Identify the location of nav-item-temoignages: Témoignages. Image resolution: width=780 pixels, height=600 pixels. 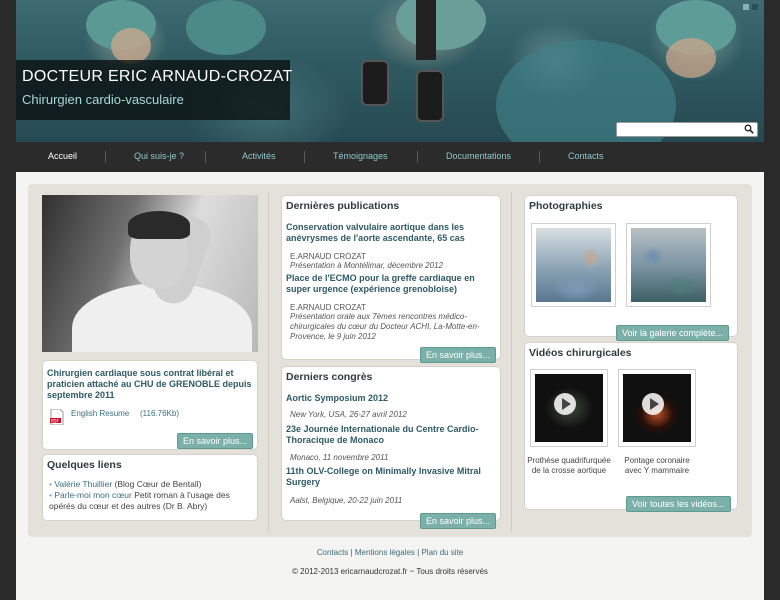
(360, 156).